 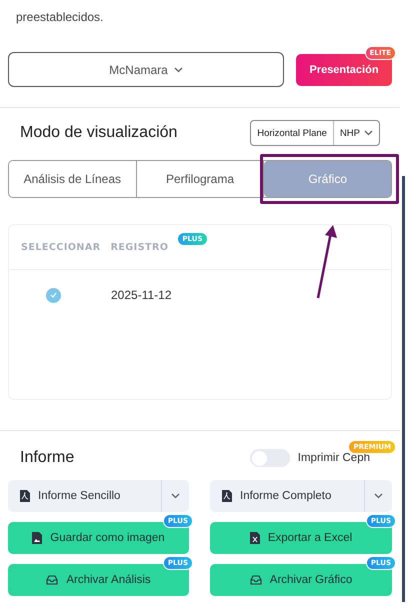 What do you see at coordinates (37, 538) in the screenshot?
I see `image-file-icon` at bounding box center [37, 538].